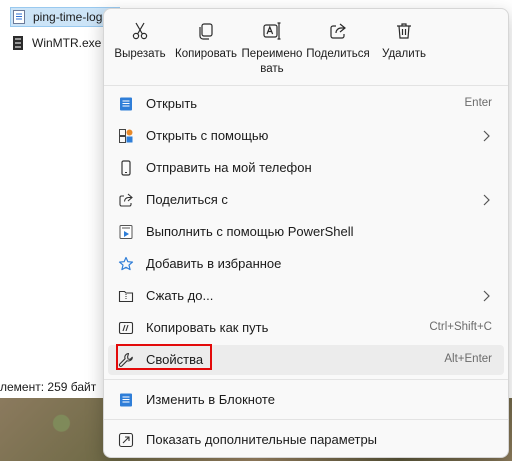 This screenshot has height=461, width=512. What do you see at coordinates (68, 17) in the screenshot?
I see `file-name: ping-time-log` at bounding box center [68, 17].